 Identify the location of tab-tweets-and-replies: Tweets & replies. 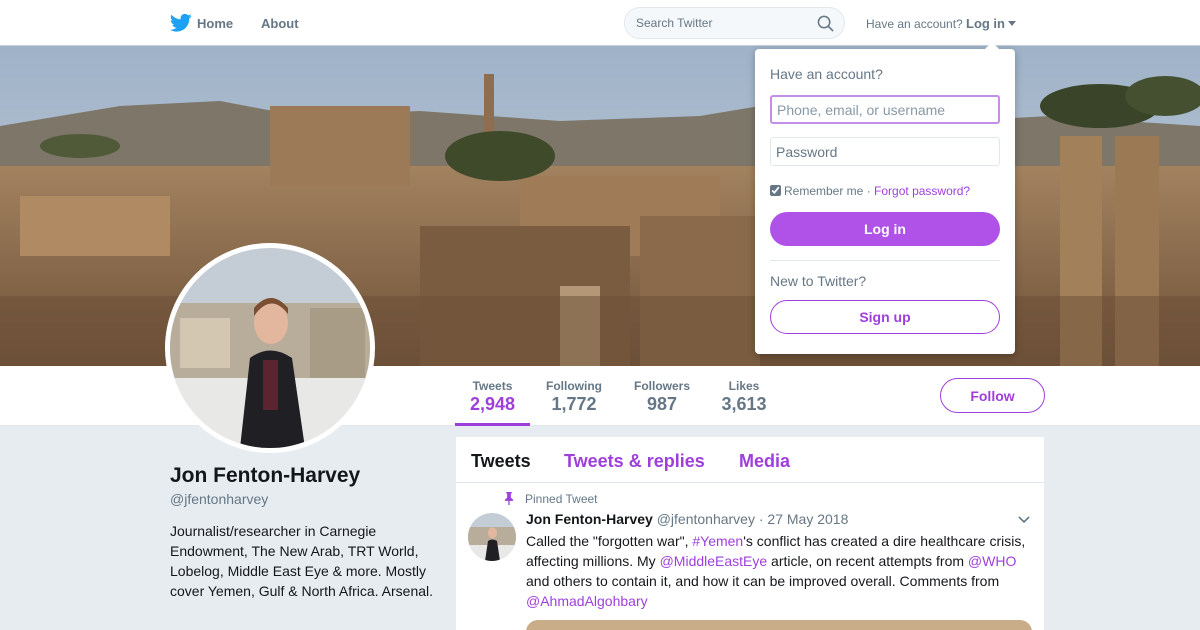
(634, 461).